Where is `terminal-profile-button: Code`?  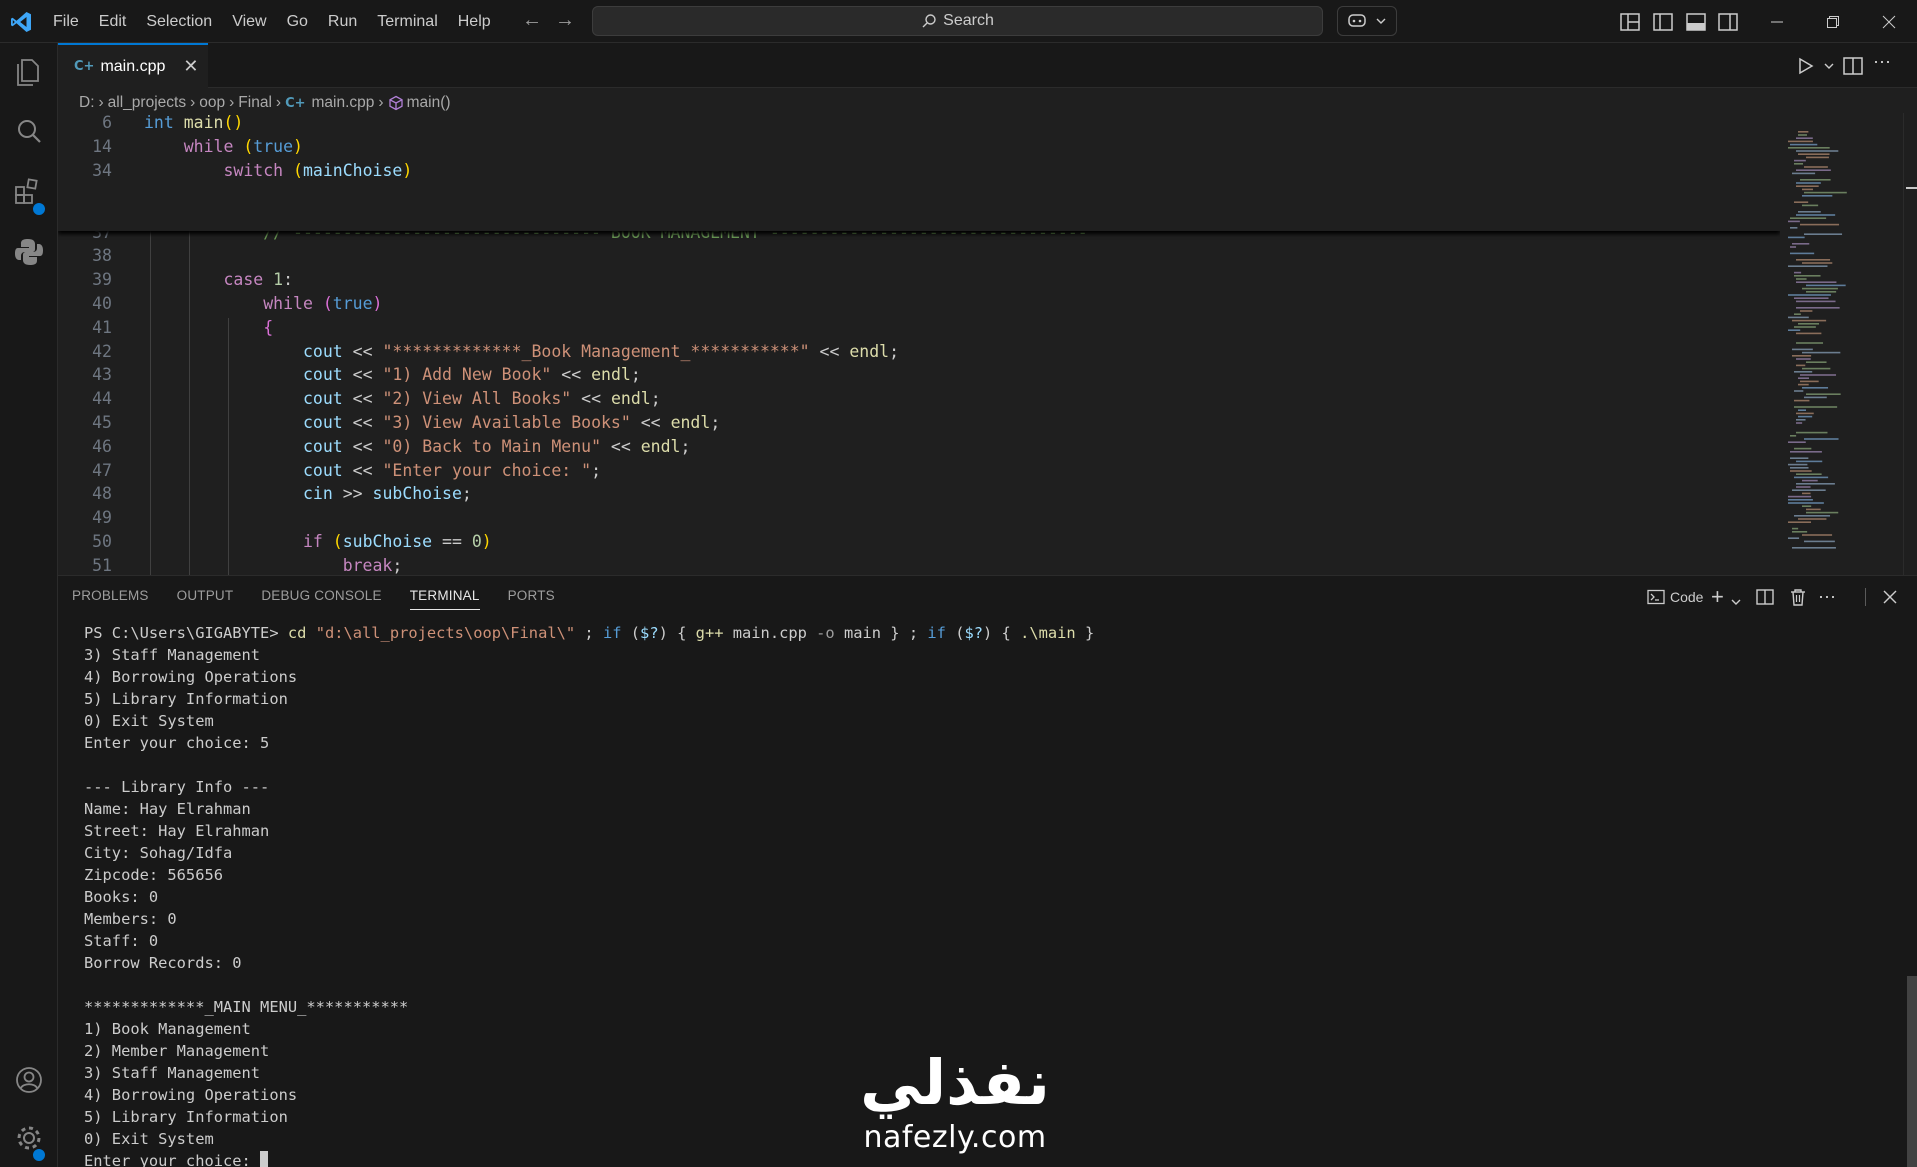
terminal-profile-button: Code is located at coordinates (1675, 597).